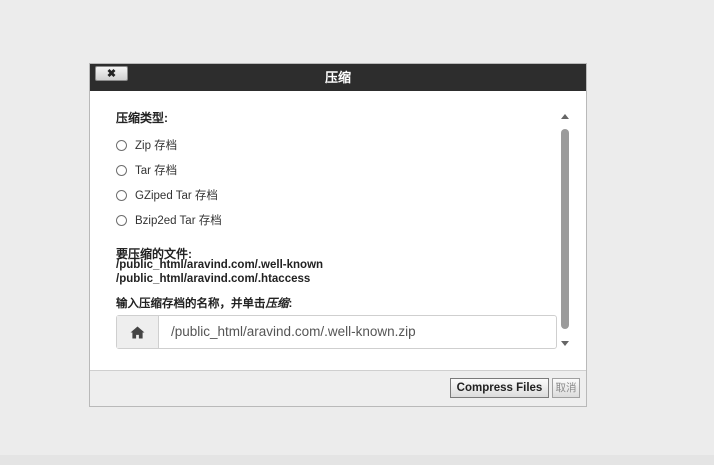 The height and width of the screenshot is (465, 714). Describe the element at coordinates (357, 460) in the screenshot. I see `background-strip` at that location.